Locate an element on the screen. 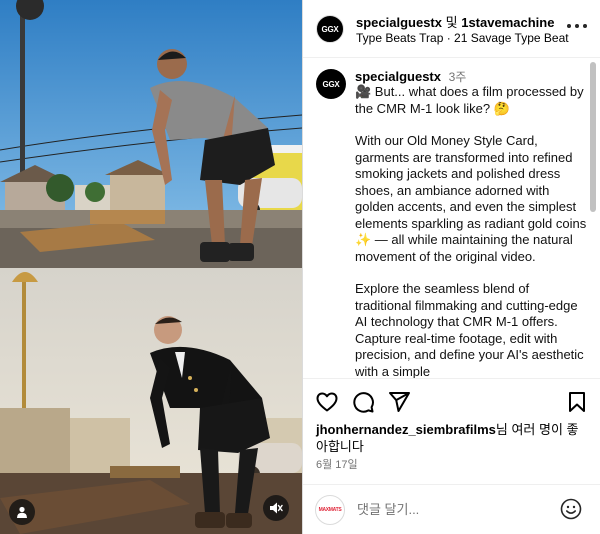 The height and width of the screenshot is (534, 600). caption-username-link: specialguestx is located at coordinates (398, 76).